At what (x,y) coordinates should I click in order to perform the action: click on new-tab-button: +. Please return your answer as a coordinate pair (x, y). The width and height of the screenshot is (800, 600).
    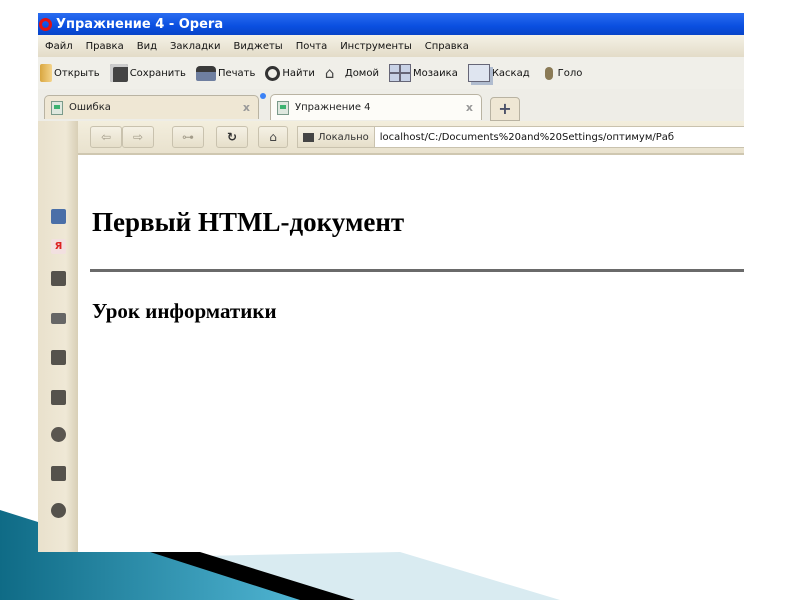
    Looking at the image, I should click on (505, 109).